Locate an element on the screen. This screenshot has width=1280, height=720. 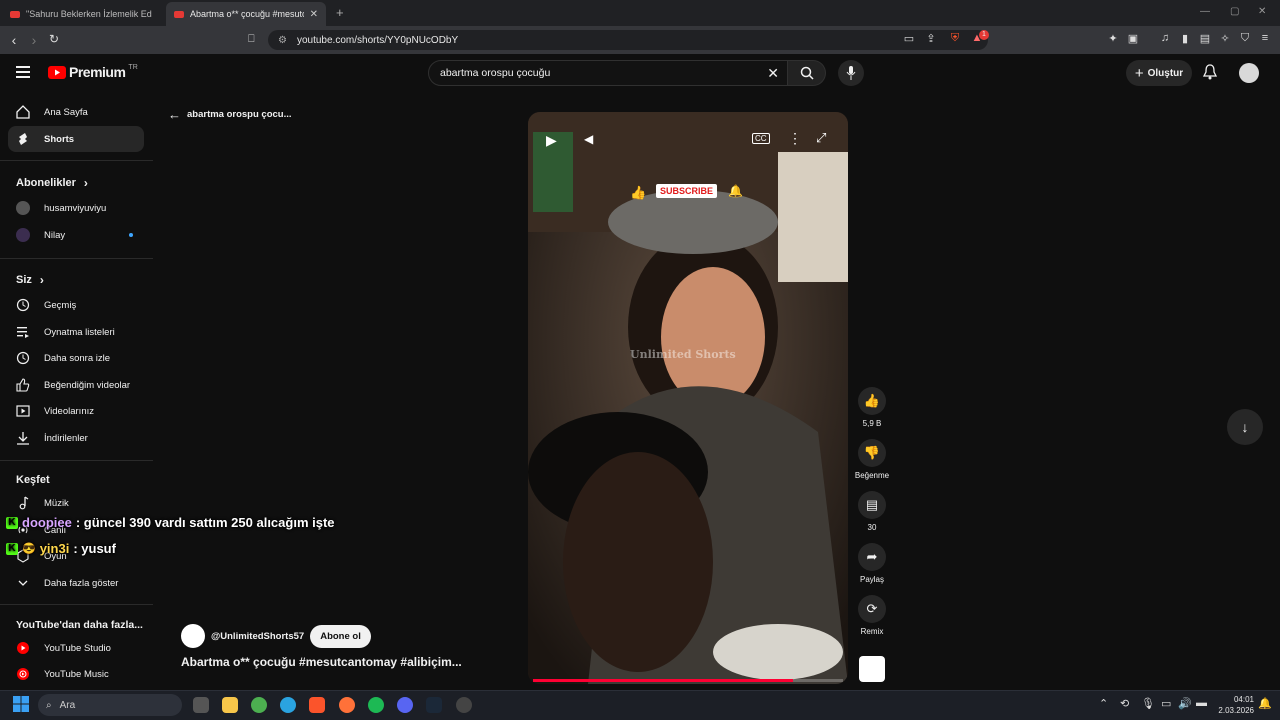
channel-avatar is located at coordinates (193, 636).